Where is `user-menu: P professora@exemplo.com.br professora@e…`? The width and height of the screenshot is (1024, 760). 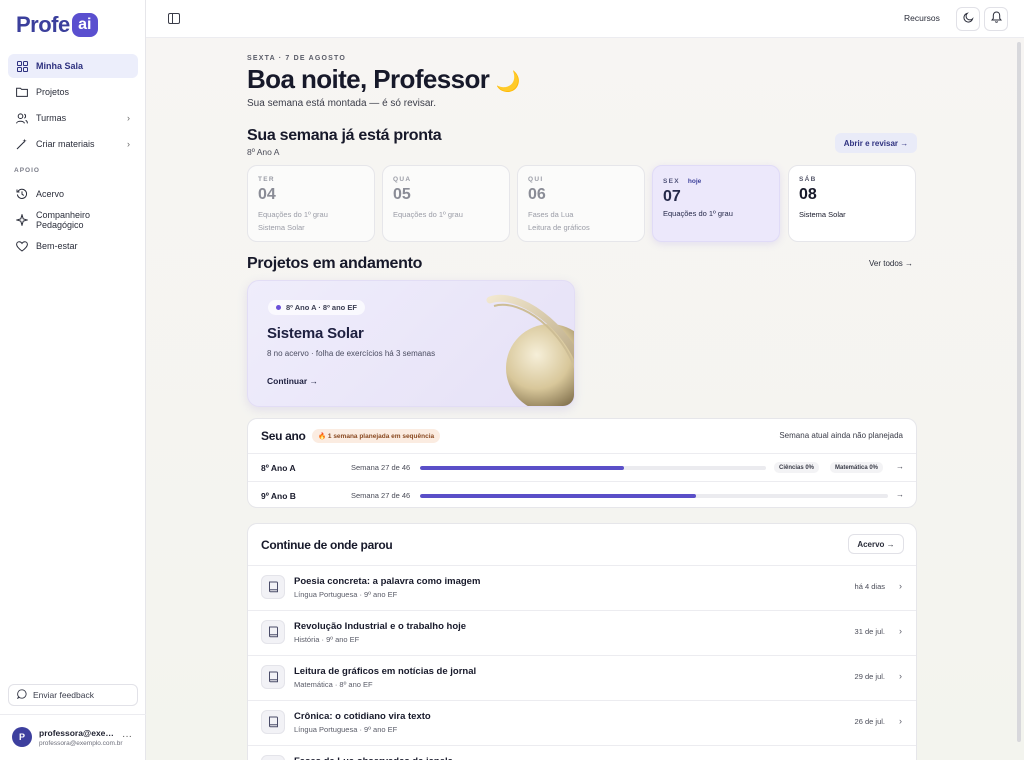 user-menu: P professora@exemplo.com.br professora@e… is located at coordinates (73, 737).